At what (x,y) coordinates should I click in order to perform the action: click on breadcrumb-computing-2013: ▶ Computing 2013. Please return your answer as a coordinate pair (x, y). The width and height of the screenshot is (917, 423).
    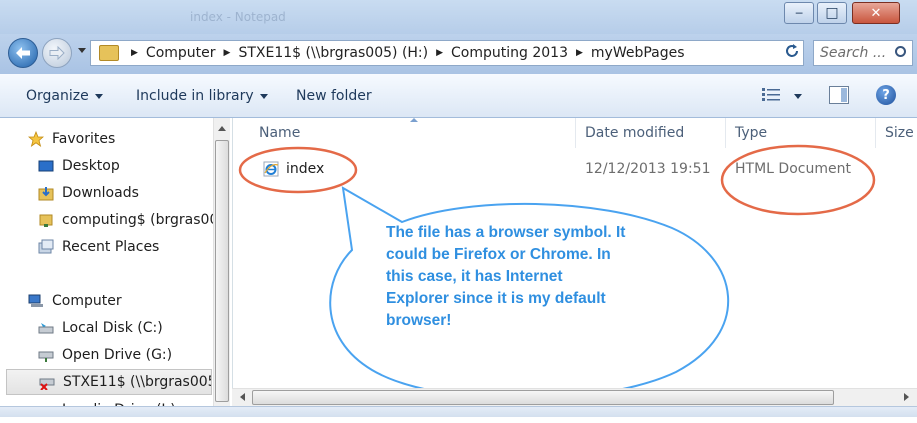
    Looking at the image, I should click on (498, 53).